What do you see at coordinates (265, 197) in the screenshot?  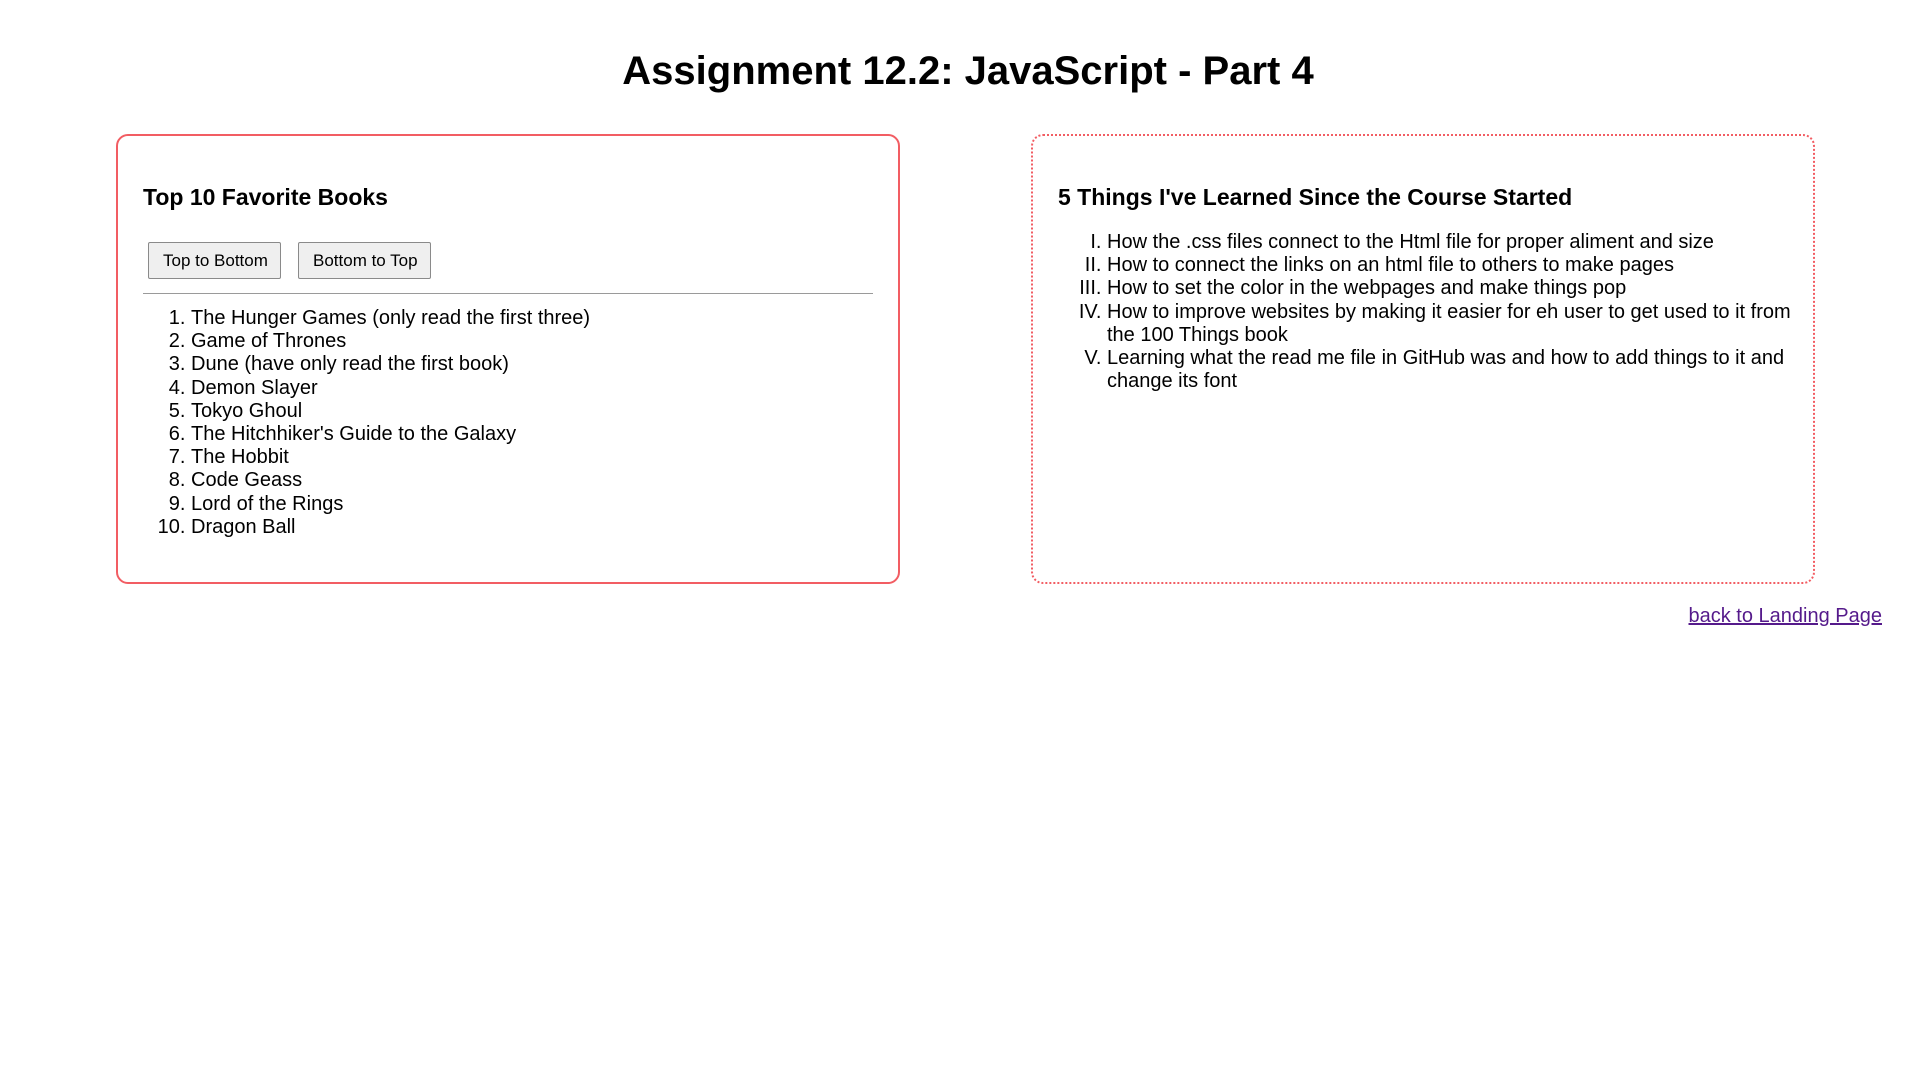 I see `books-heading: Top 10 Favorite Books` at bounding box center [265, 197].